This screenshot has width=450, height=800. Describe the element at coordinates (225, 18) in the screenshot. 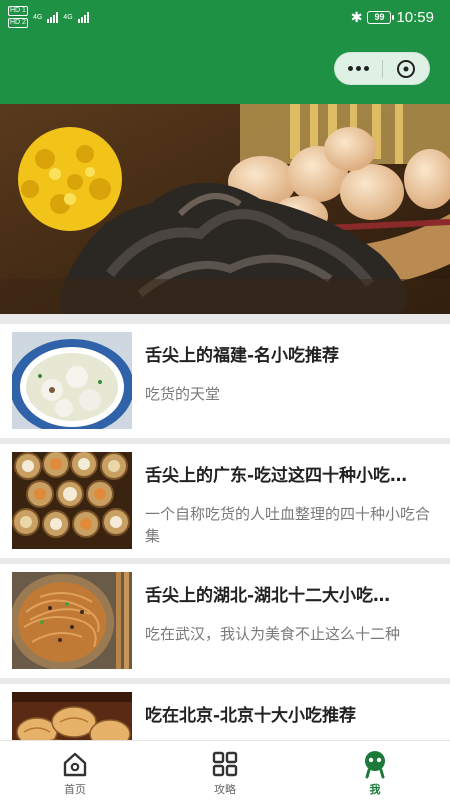

I see `status-bar: HD 1 HD 2 4G 4G ✱ 99 10:59` at that location.